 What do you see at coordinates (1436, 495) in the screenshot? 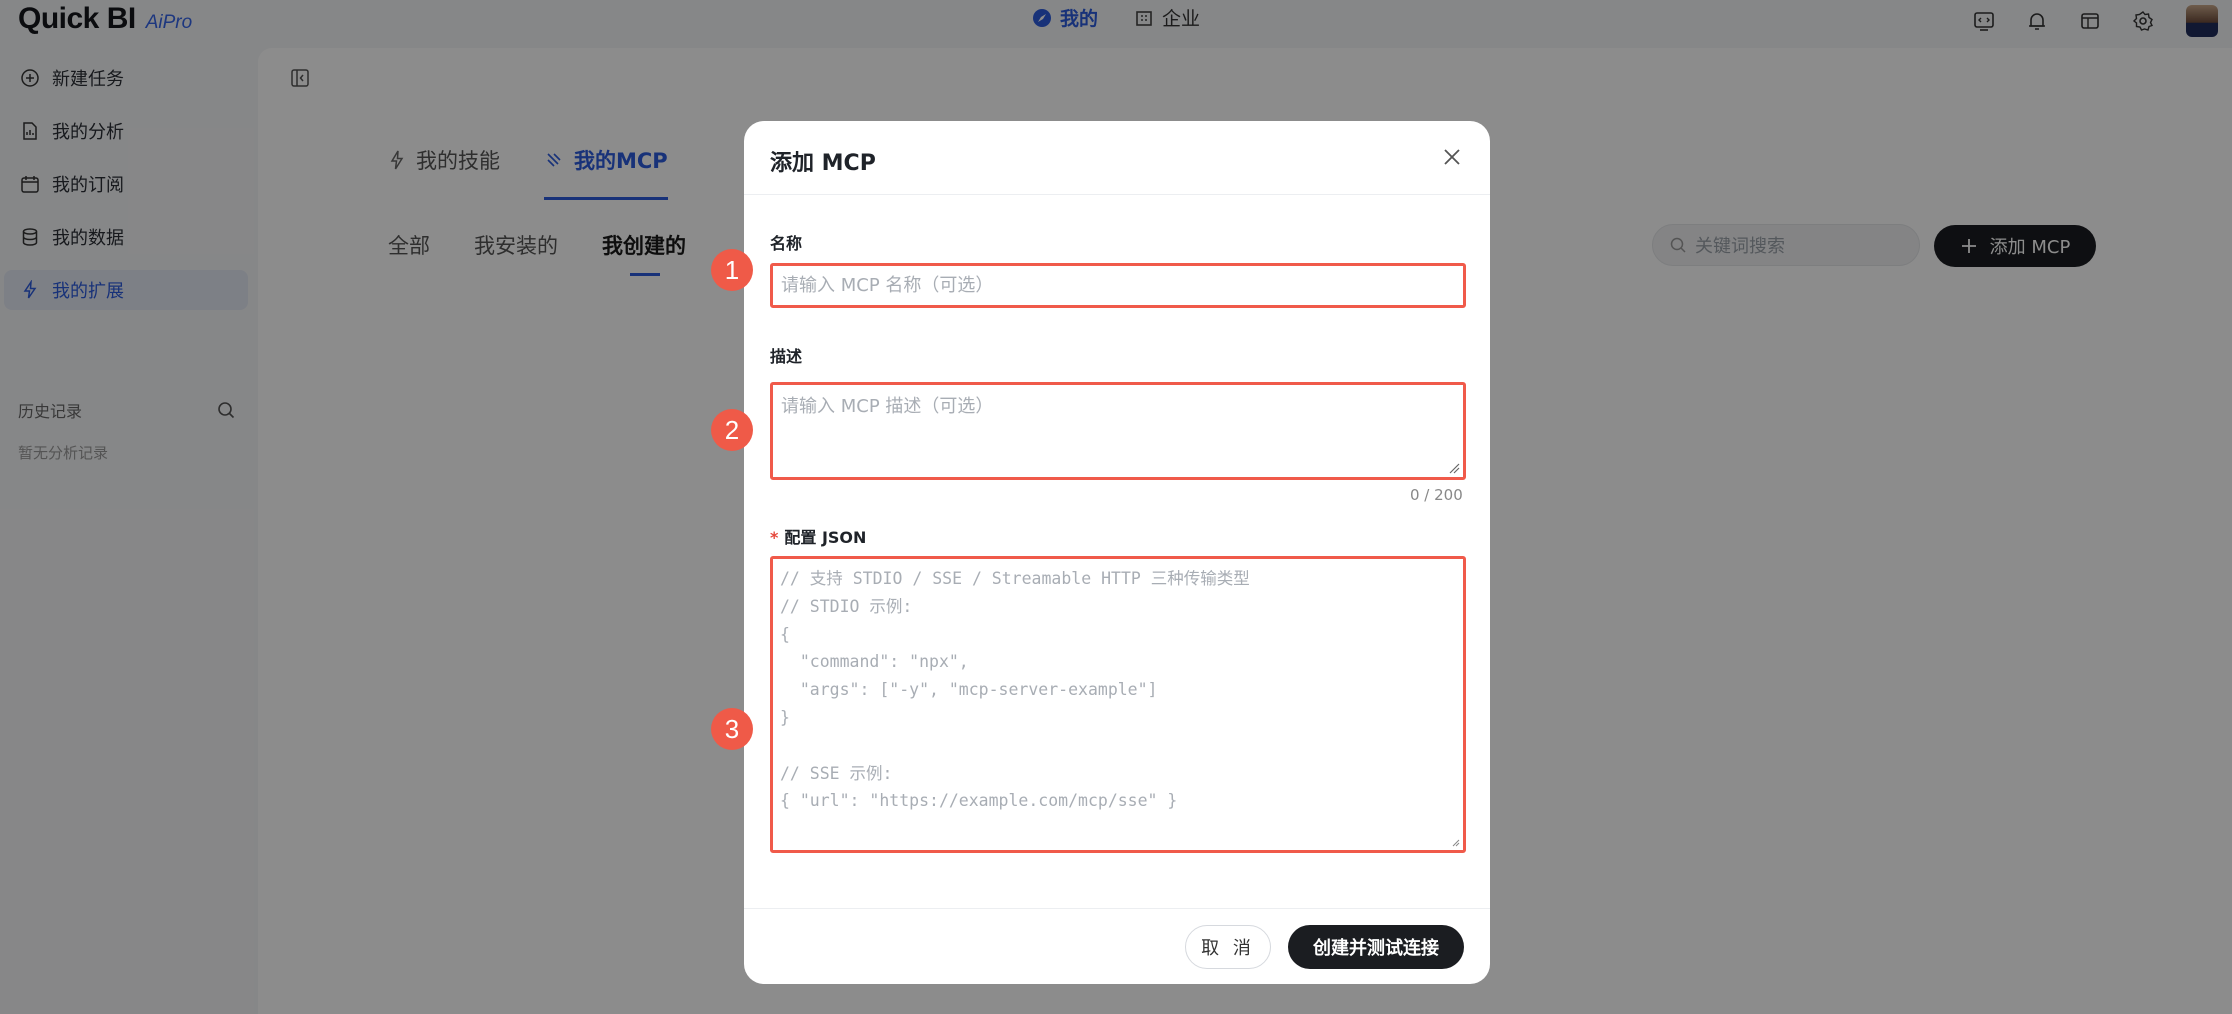
I see `description-counter: 0 / 200` at bounding box center [1436, 495].